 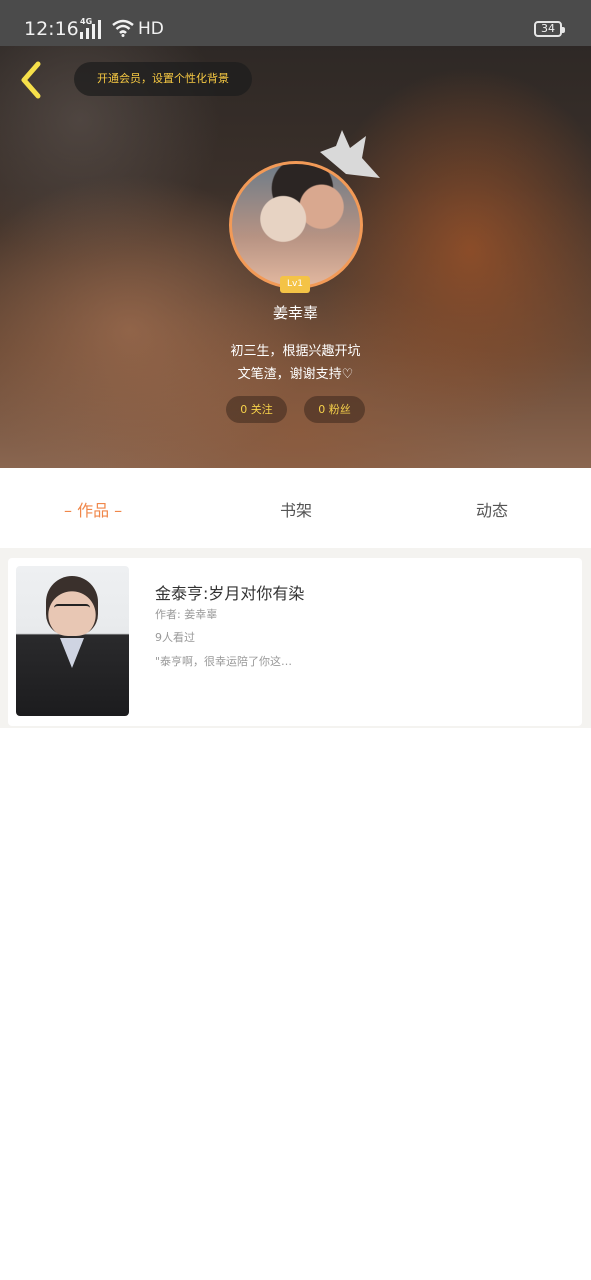 I want to click on wifi-icon, so click(x=123, y=28).